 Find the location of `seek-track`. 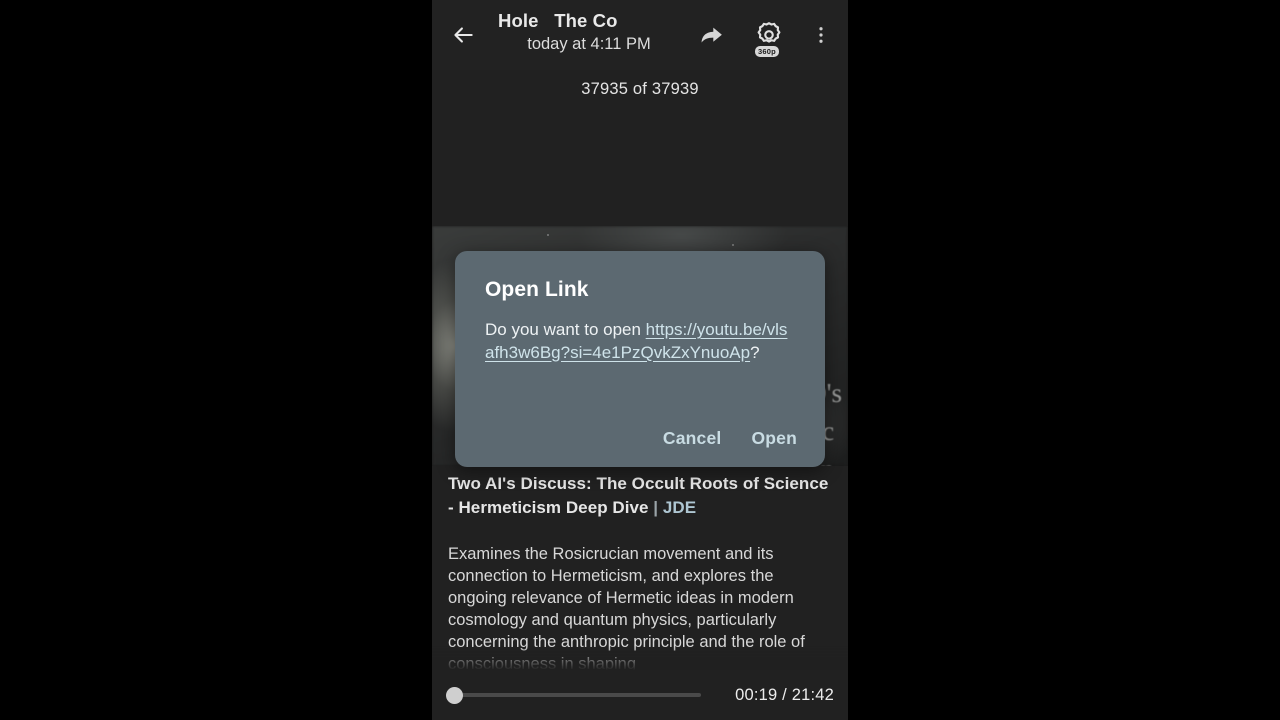

seek-track is located at coordinates (577, 695).